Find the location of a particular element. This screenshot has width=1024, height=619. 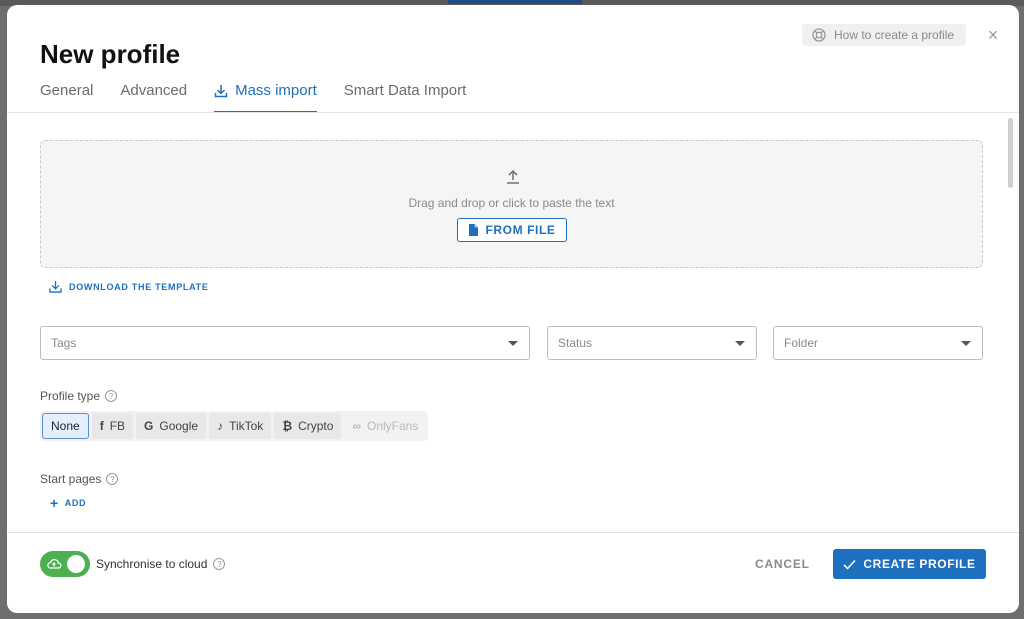

tabs-divider is located at coordinates (513, 112).